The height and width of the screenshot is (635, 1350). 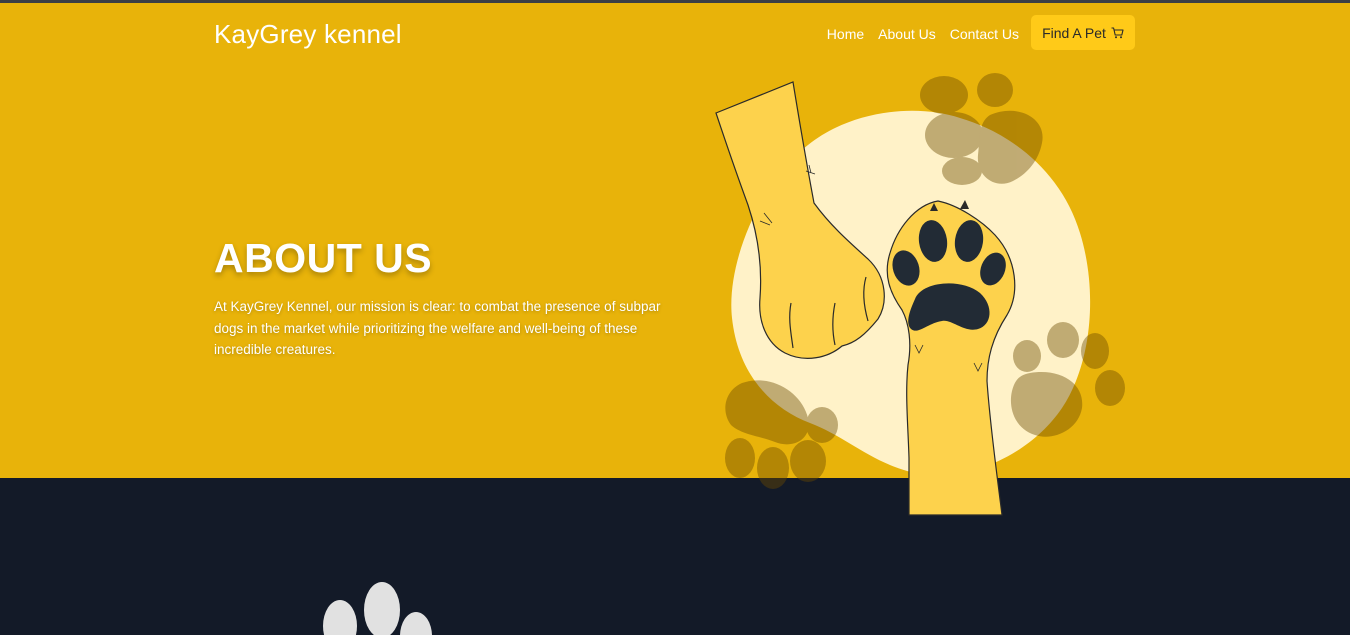 I want to click on nav-link-contact-us: Contact Us, so click(x=984, y=34).